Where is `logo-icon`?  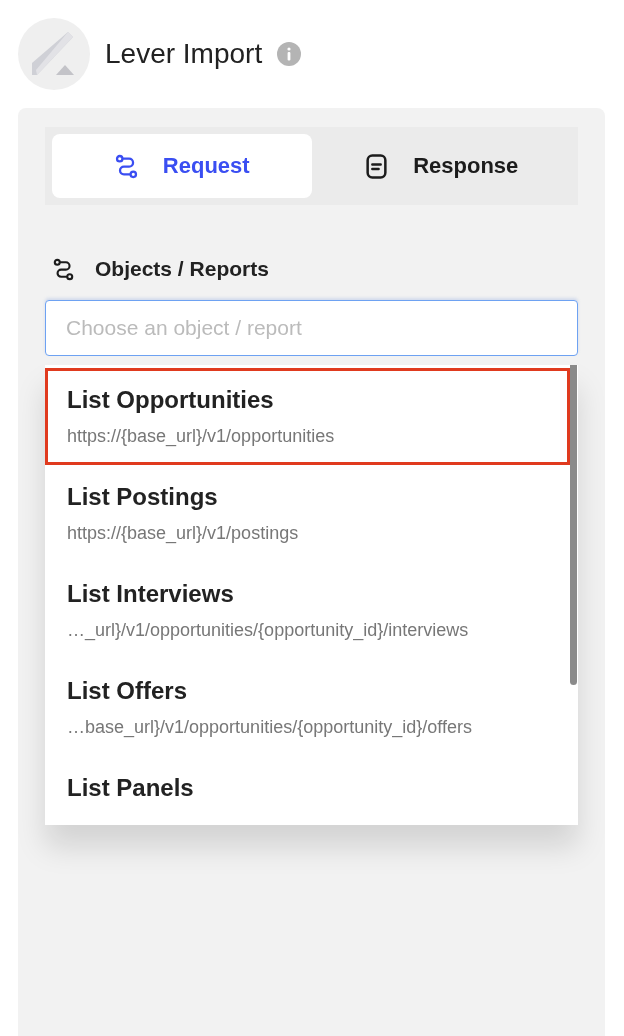
logo-icon is located at coordinates (54, 54).